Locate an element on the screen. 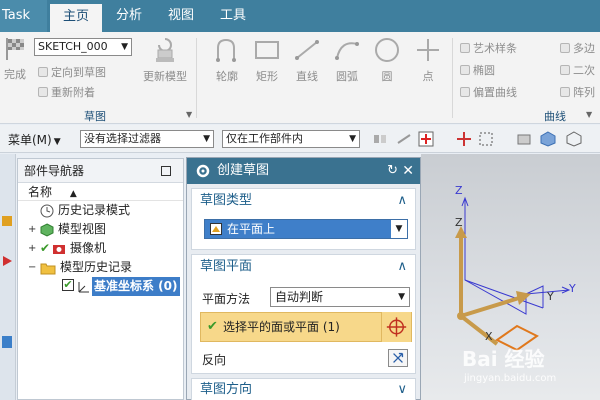 This screenshot has height=400, width=600. scope-value: 仅在工作部件内 is located at coordinates (264, 138).